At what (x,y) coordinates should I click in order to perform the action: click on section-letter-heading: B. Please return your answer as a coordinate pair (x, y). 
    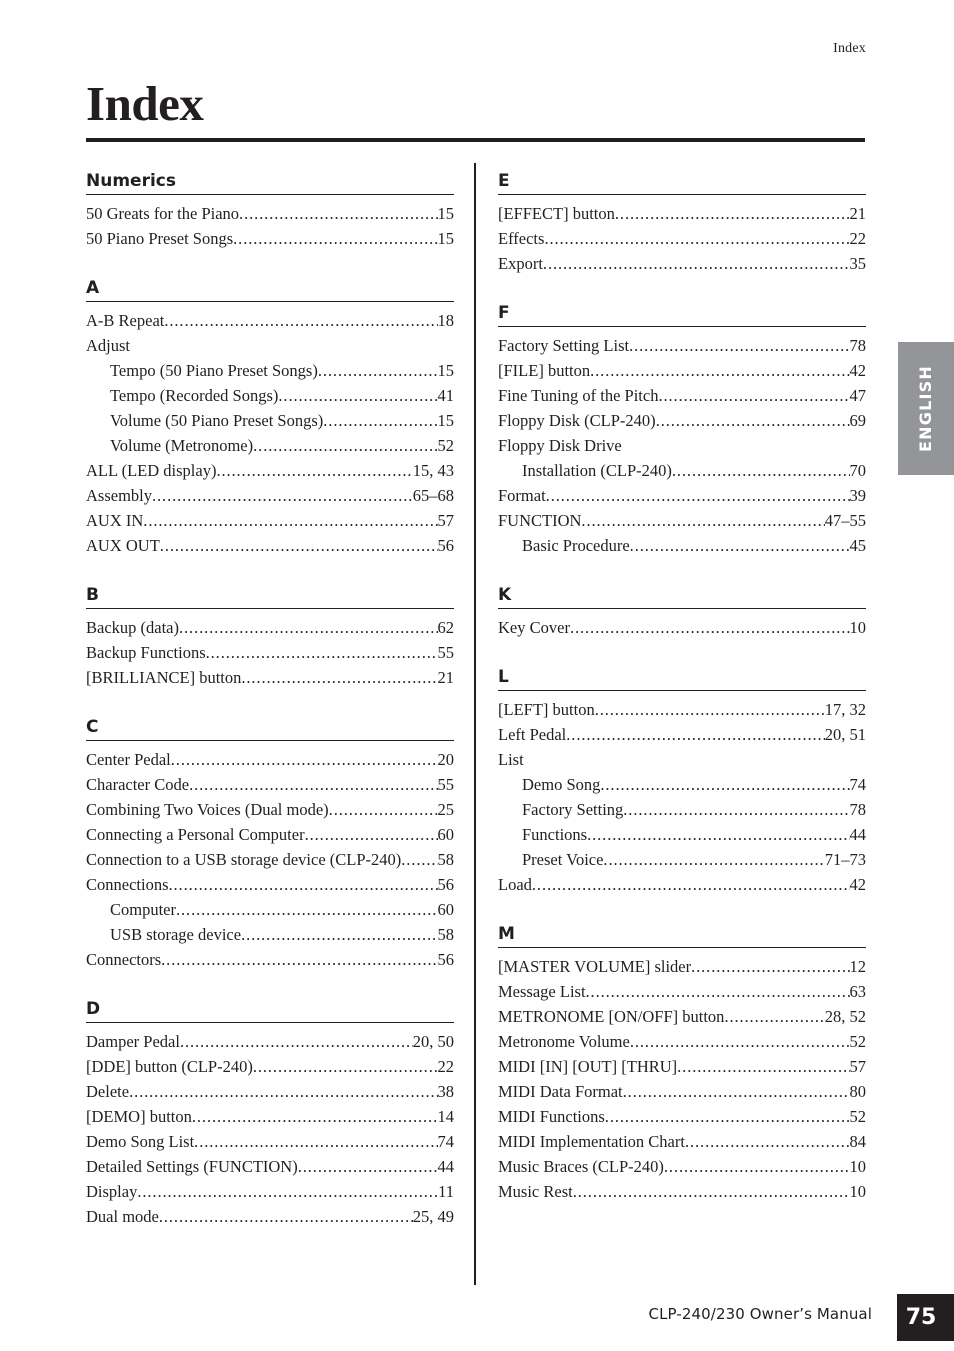
    Looking at the image, I should click on (92, 595).